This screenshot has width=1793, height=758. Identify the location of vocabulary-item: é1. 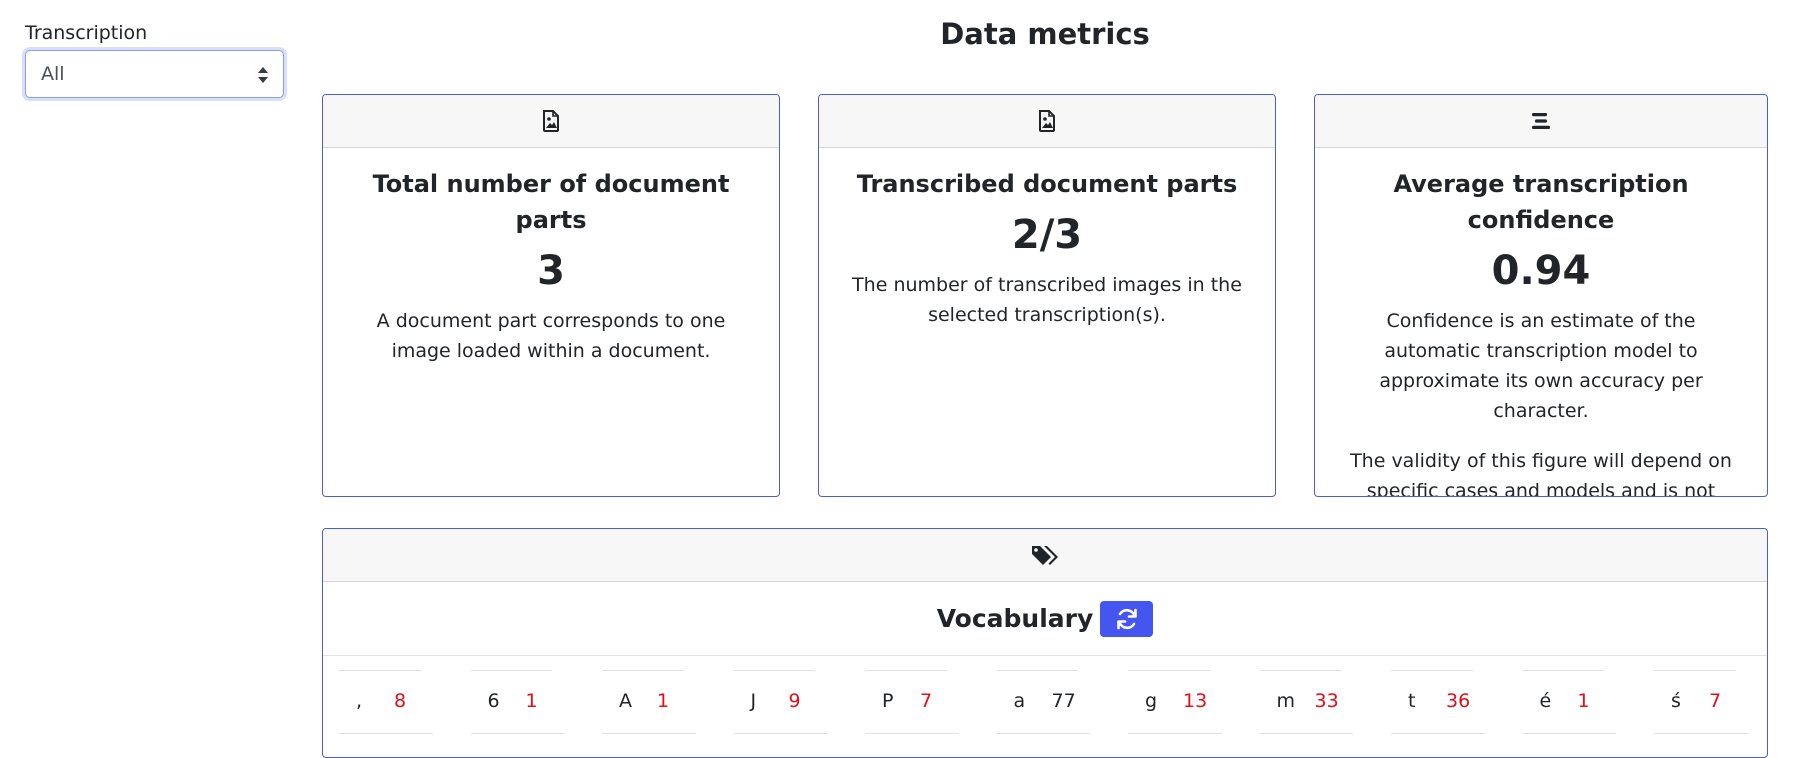
(1588, 703).